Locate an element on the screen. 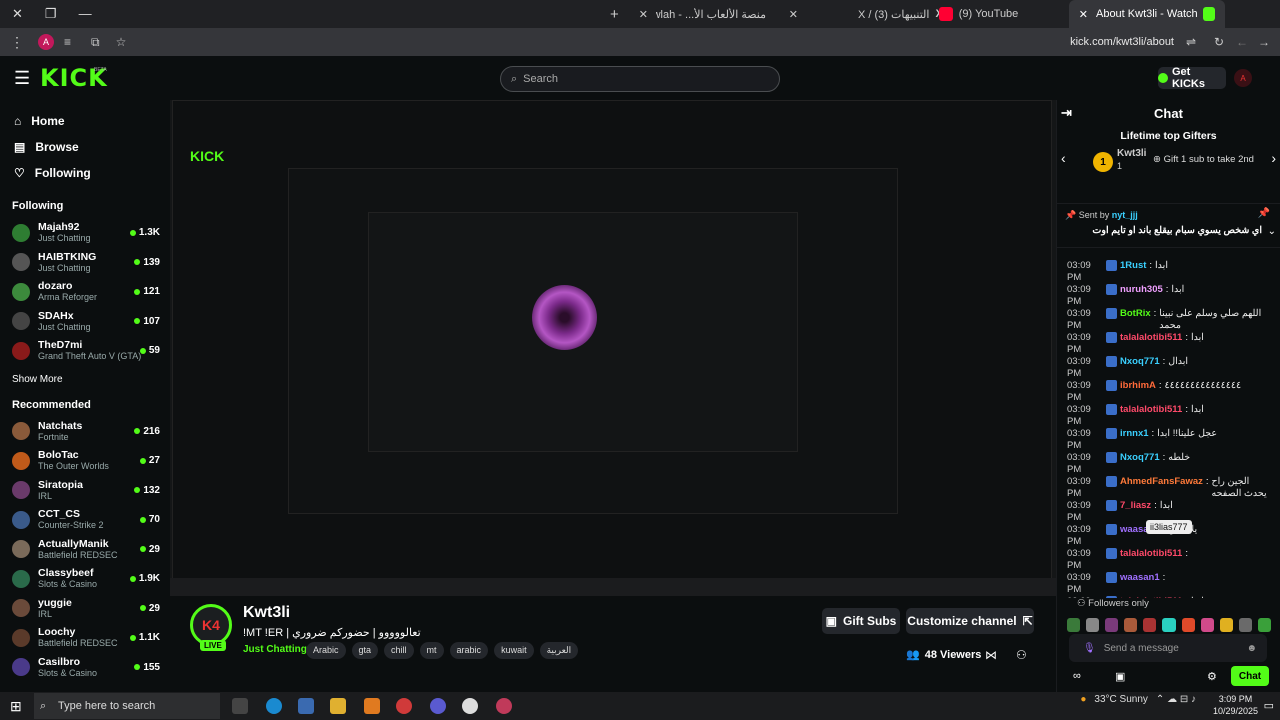 The height and width of the screenshot is (720, 1280). message-username: BotRix is located at coordinates (1135, 314).